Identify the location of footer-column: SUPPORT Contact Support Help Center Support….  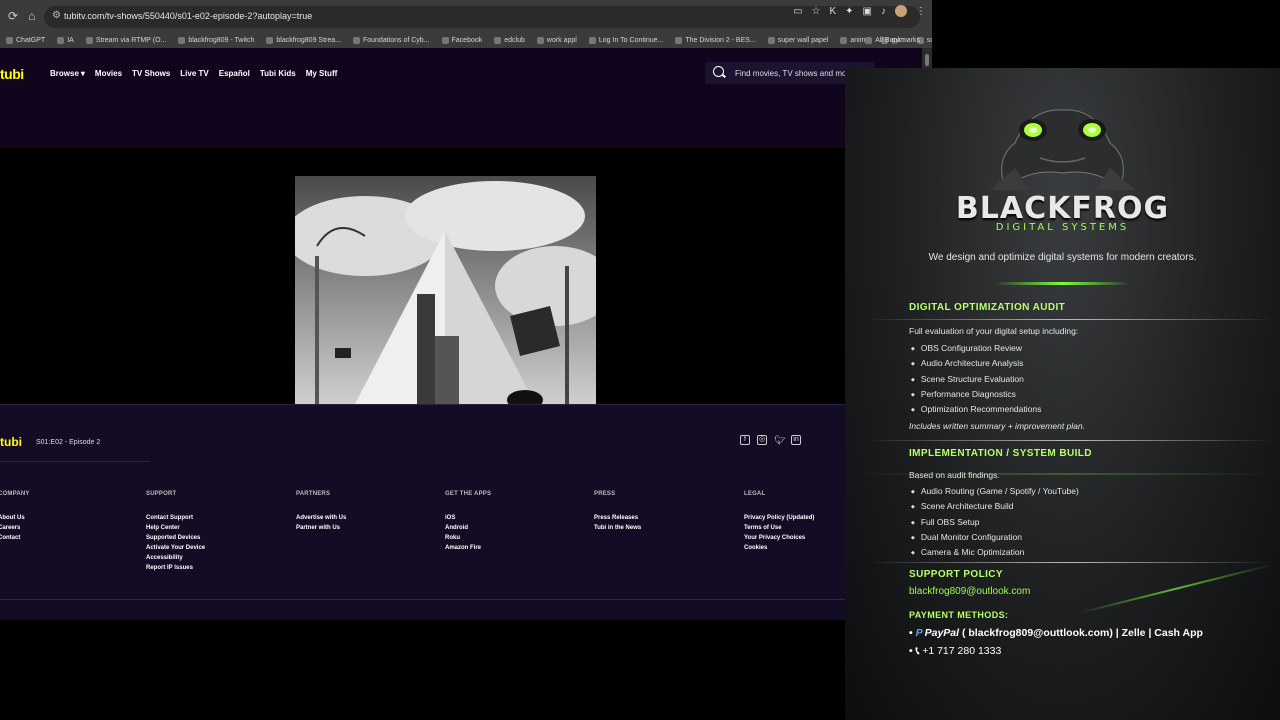
(175, 533).